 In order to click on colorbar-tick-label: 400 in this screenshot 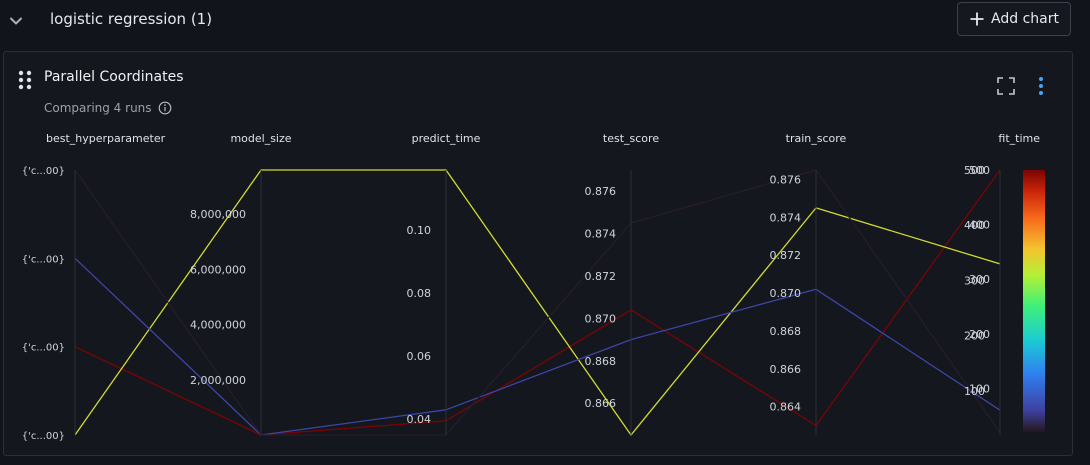, I will do `click(979, 225)`.